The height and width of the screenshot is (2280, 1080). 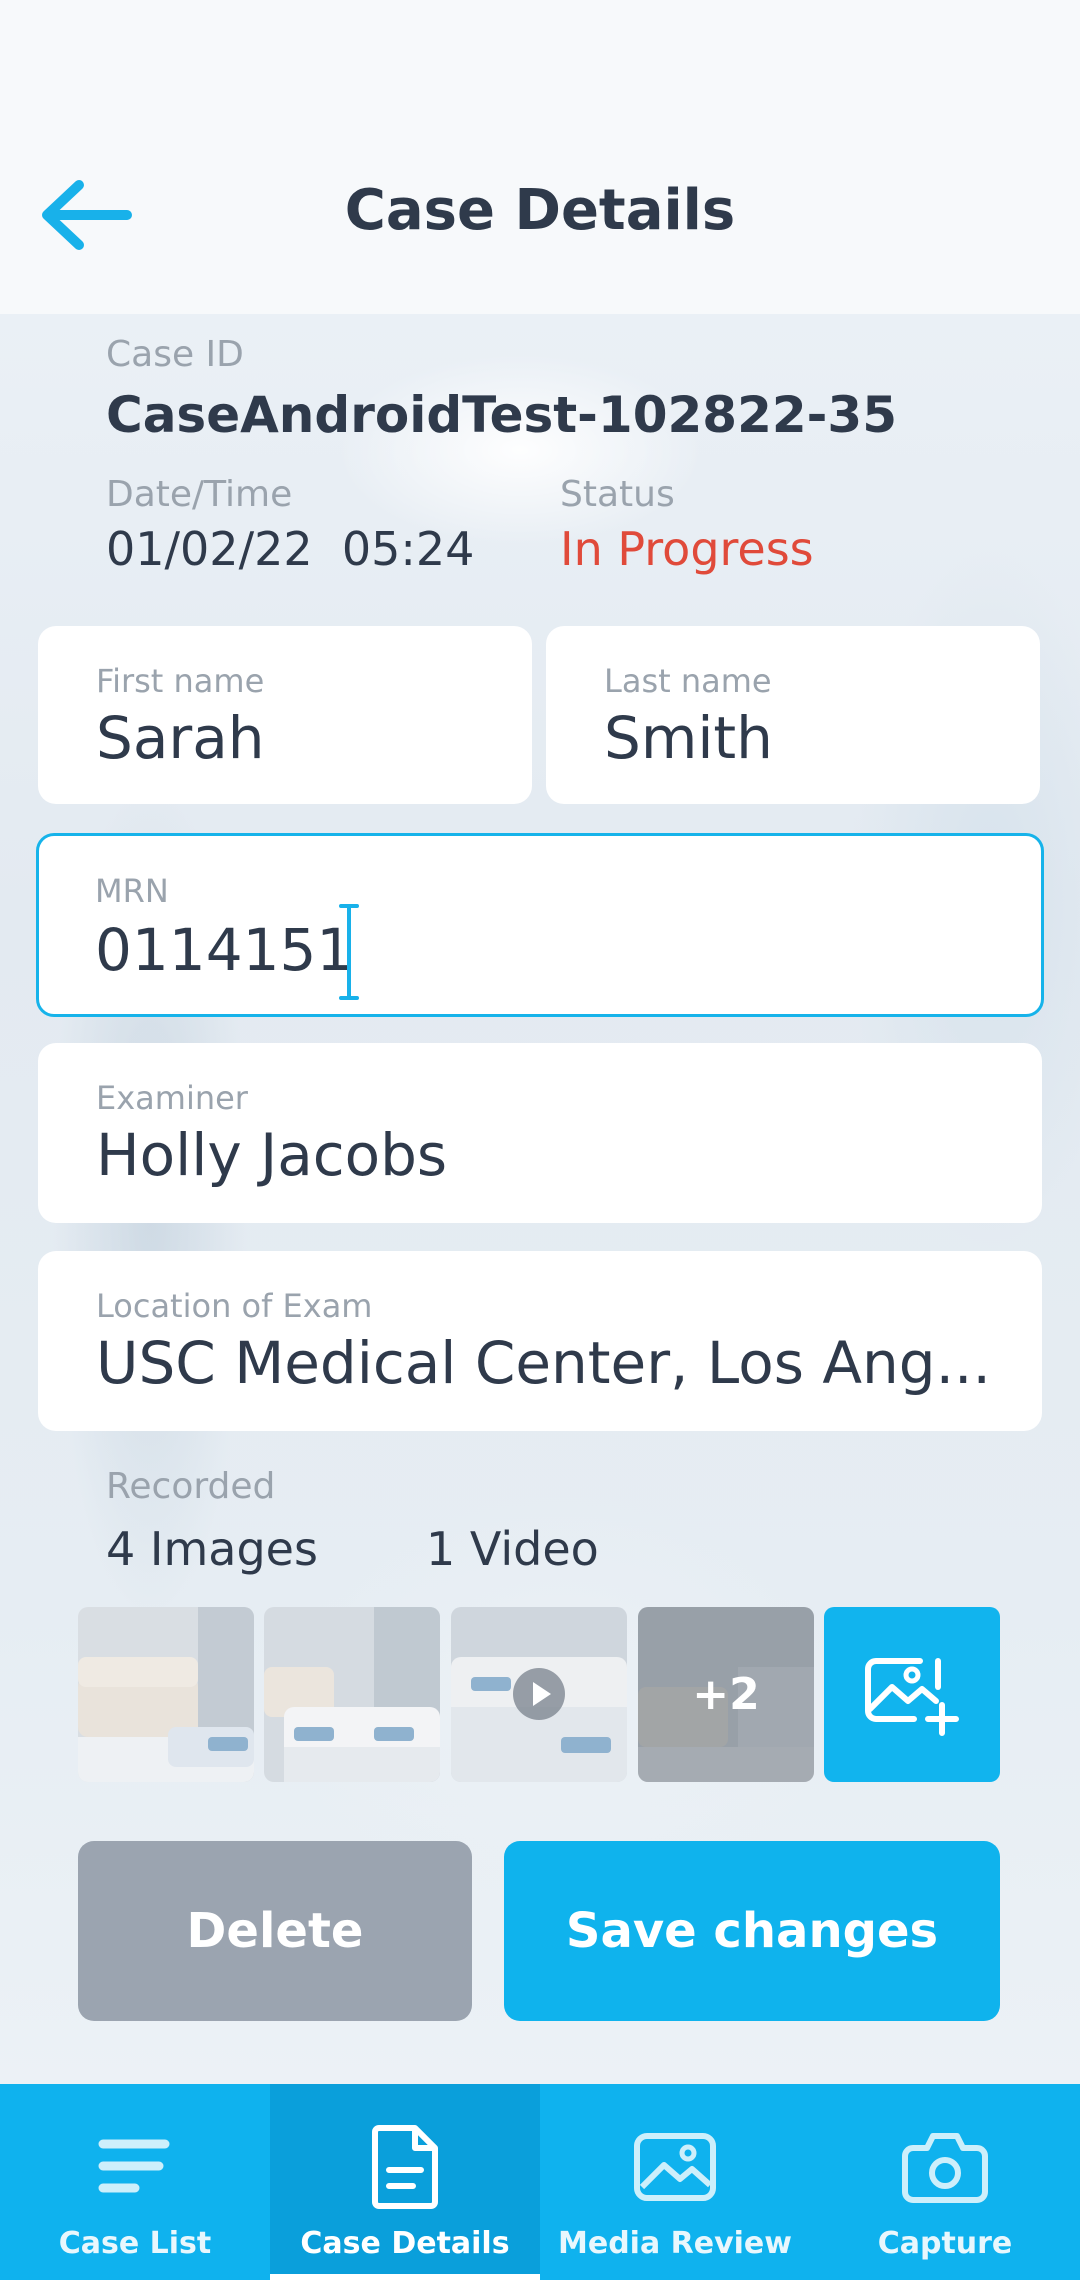 What do you see at coordinates (945, 2168) in the screenshot?
I see `camera-icon` at bounding box center [945, 2168].